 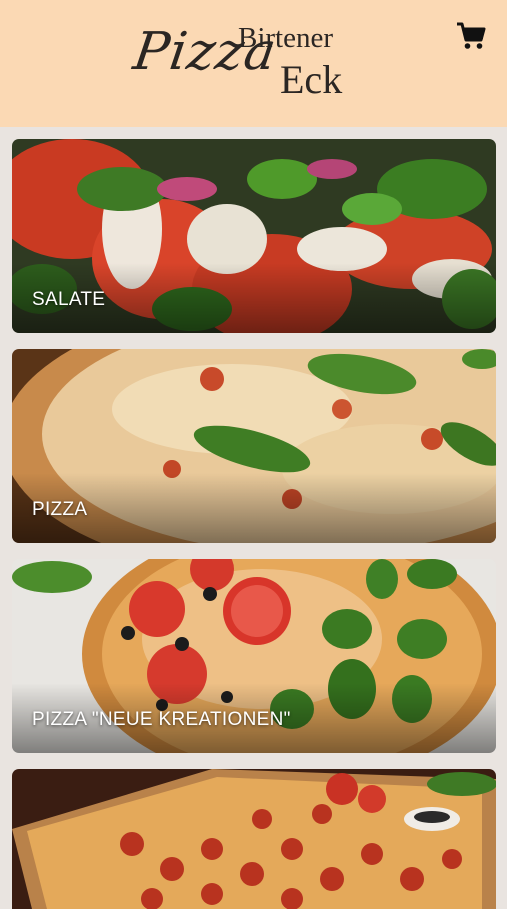 I want to click on logo-word-top: Birtener, so click(x=286, y=38).